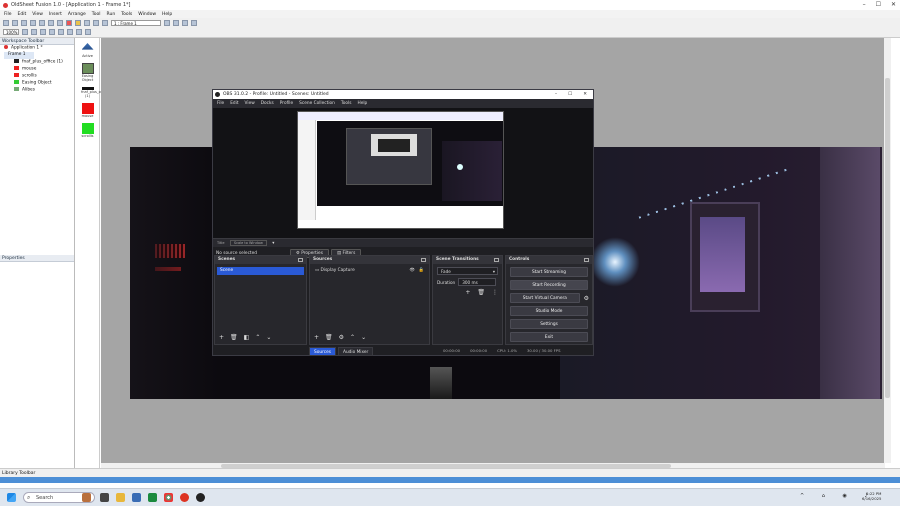  I want to click on obs-taskbar-icon, so click(200, 497).